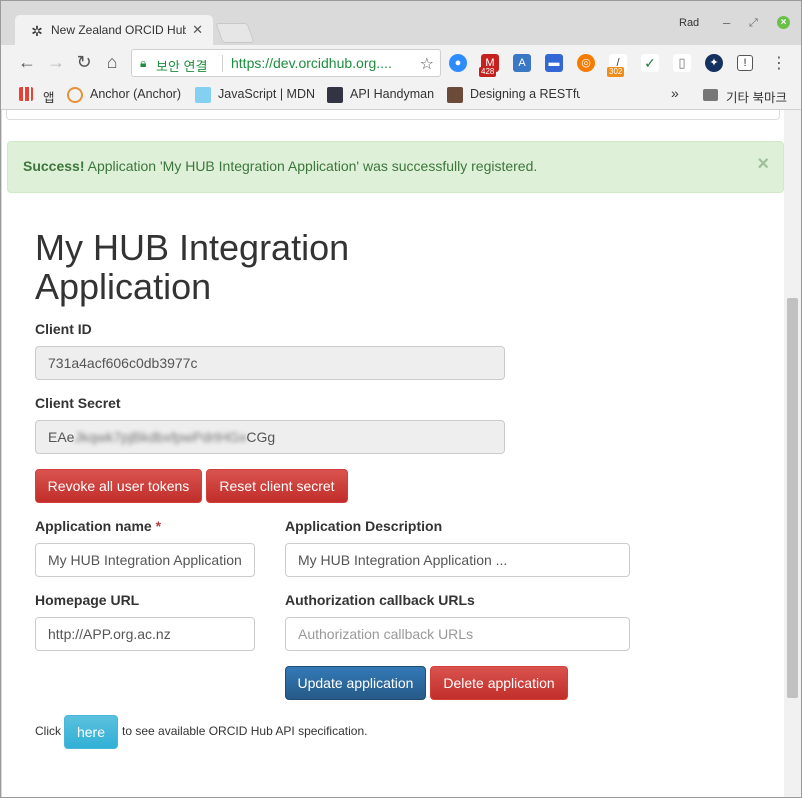 Image resolution: width=802 pixels, height=798 pixels. Describe the element at coordinates (335, 95) in the screenshot. I see `api-handyman-favicon-icon` at that location.